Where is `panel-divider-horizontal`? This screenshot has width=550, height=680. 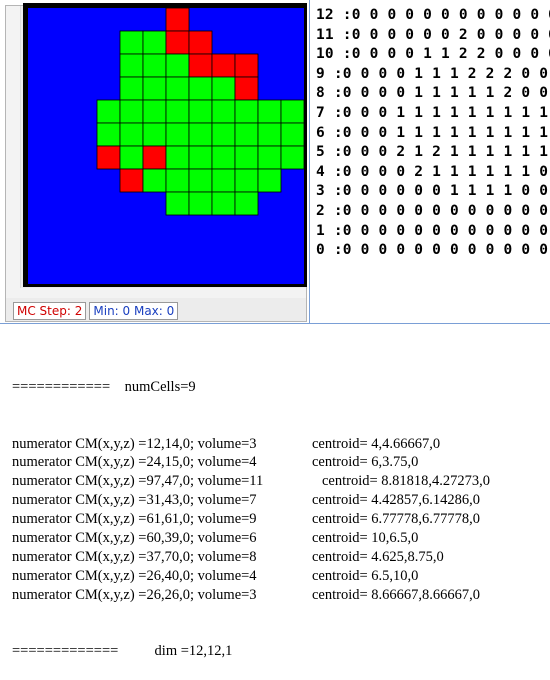
panel-divider-horizontal is located at coordinates (275, 323).